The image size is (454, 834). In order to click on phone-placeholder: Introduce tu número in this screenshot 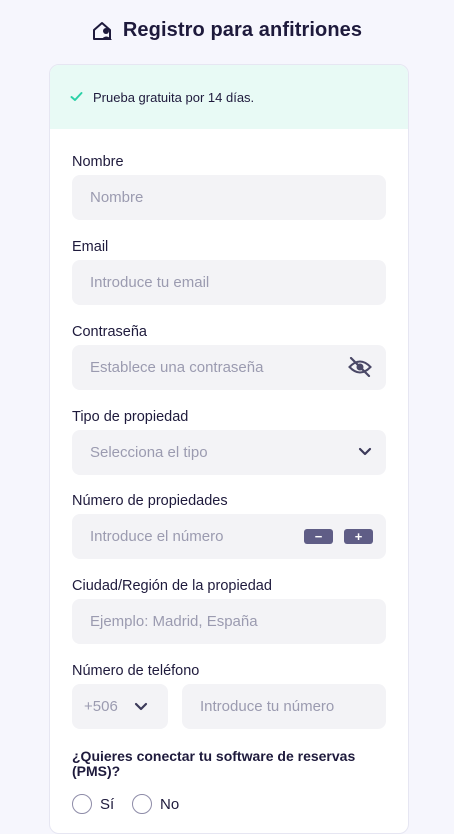, I will do `click(267, 706)`.